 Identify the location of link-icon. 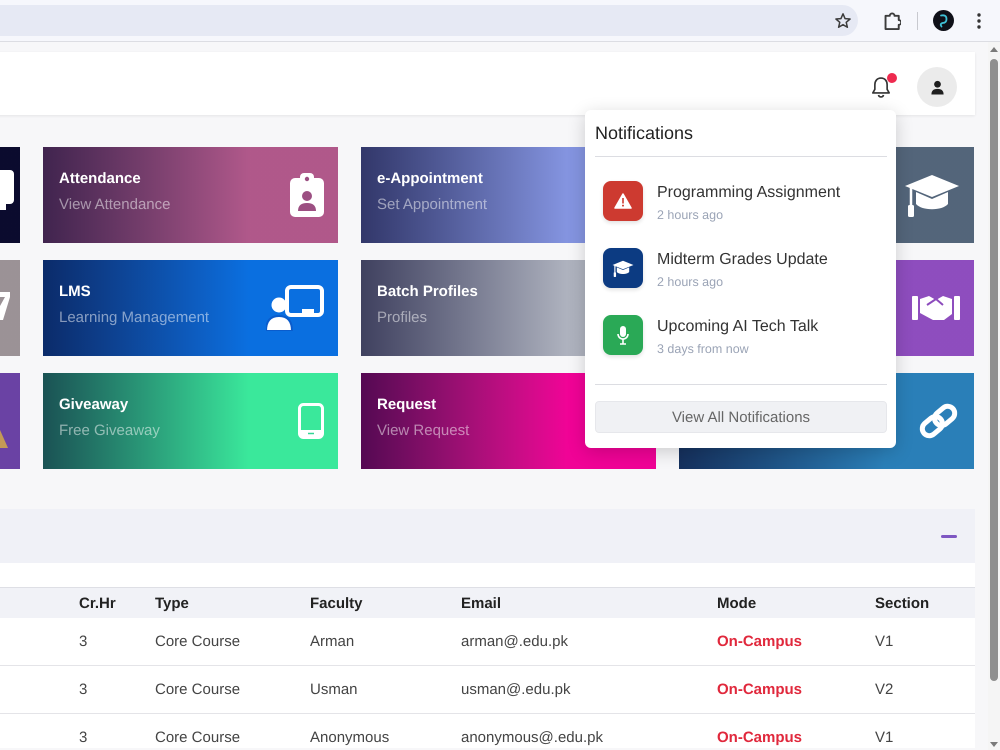
(938, 421).